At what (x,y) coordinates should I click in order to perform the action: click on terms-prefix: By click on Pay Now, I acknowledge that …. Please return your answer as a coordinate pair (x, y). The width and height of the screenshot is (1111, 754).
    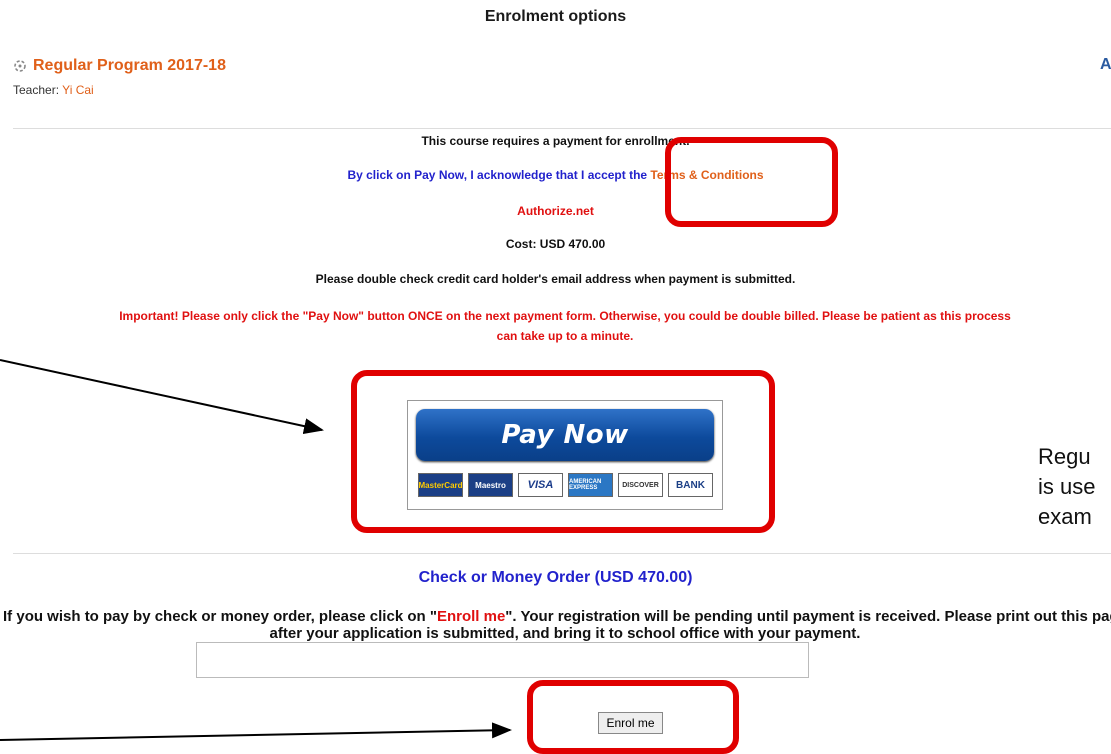
    Looking at the image, I should click on (499, 175).